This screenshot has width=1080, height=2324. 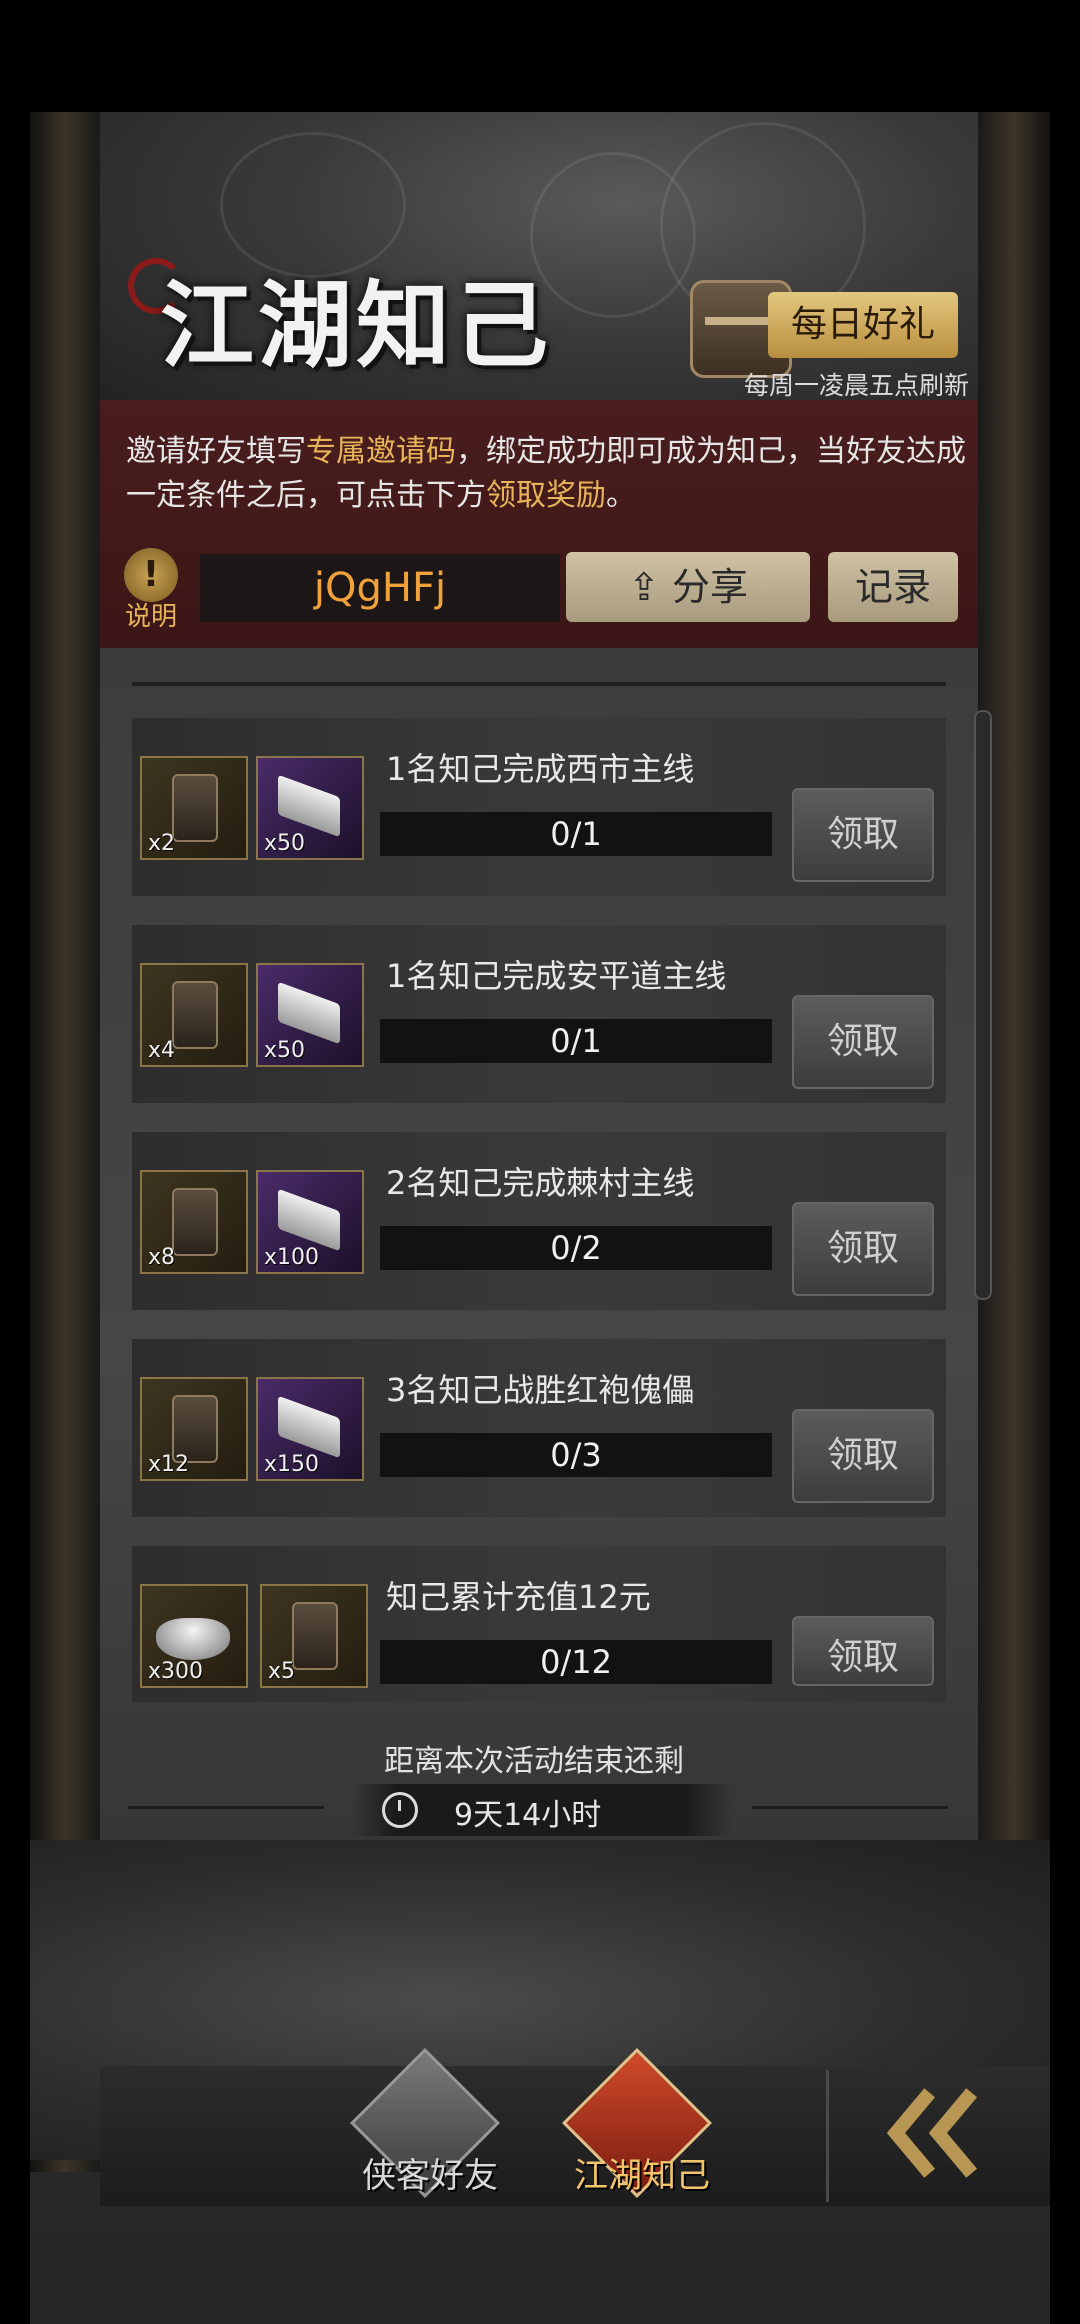 I want to click on task-row: x8 x100 2名知己完成棘村主线 0/2 领取, so click(x=539, y=1221).